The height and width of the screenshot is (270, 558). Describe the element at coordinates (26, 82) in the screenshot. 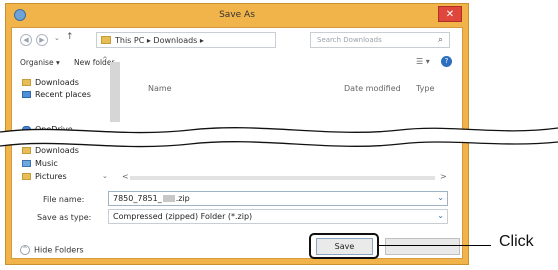

I see `downloads-folder-icon` at that location.